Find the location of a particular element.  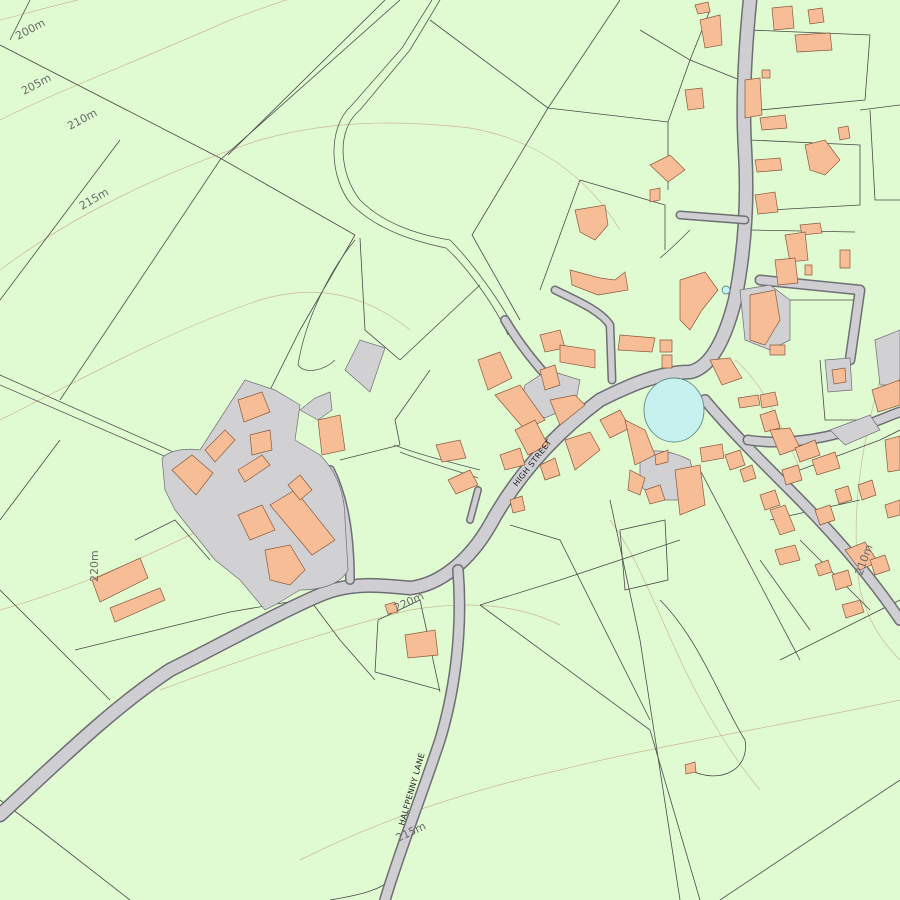

village-pond is located at coordinates (674, 410).